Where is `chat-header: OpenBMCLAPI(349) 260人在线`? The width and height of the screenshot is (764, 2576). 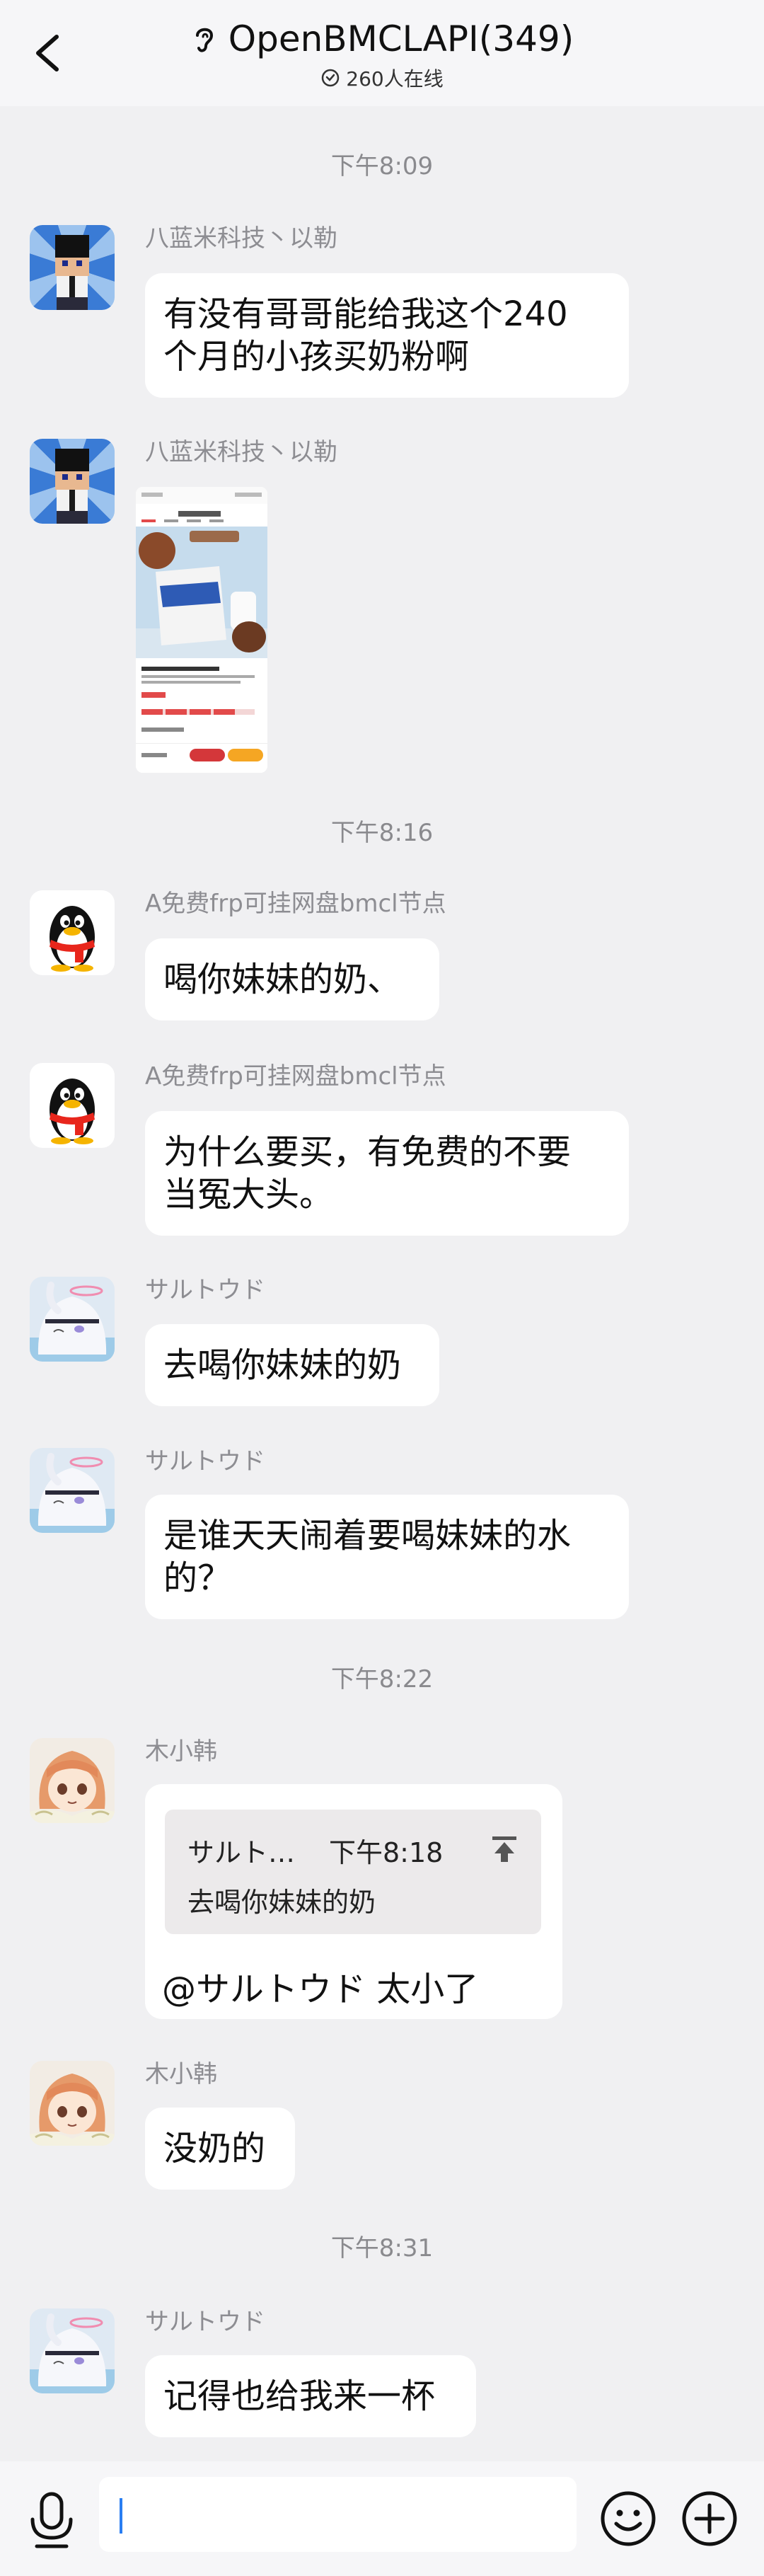 chat-header: OpenBMCLAPI(349) 260人在线 is located at coordinates (382, 53).